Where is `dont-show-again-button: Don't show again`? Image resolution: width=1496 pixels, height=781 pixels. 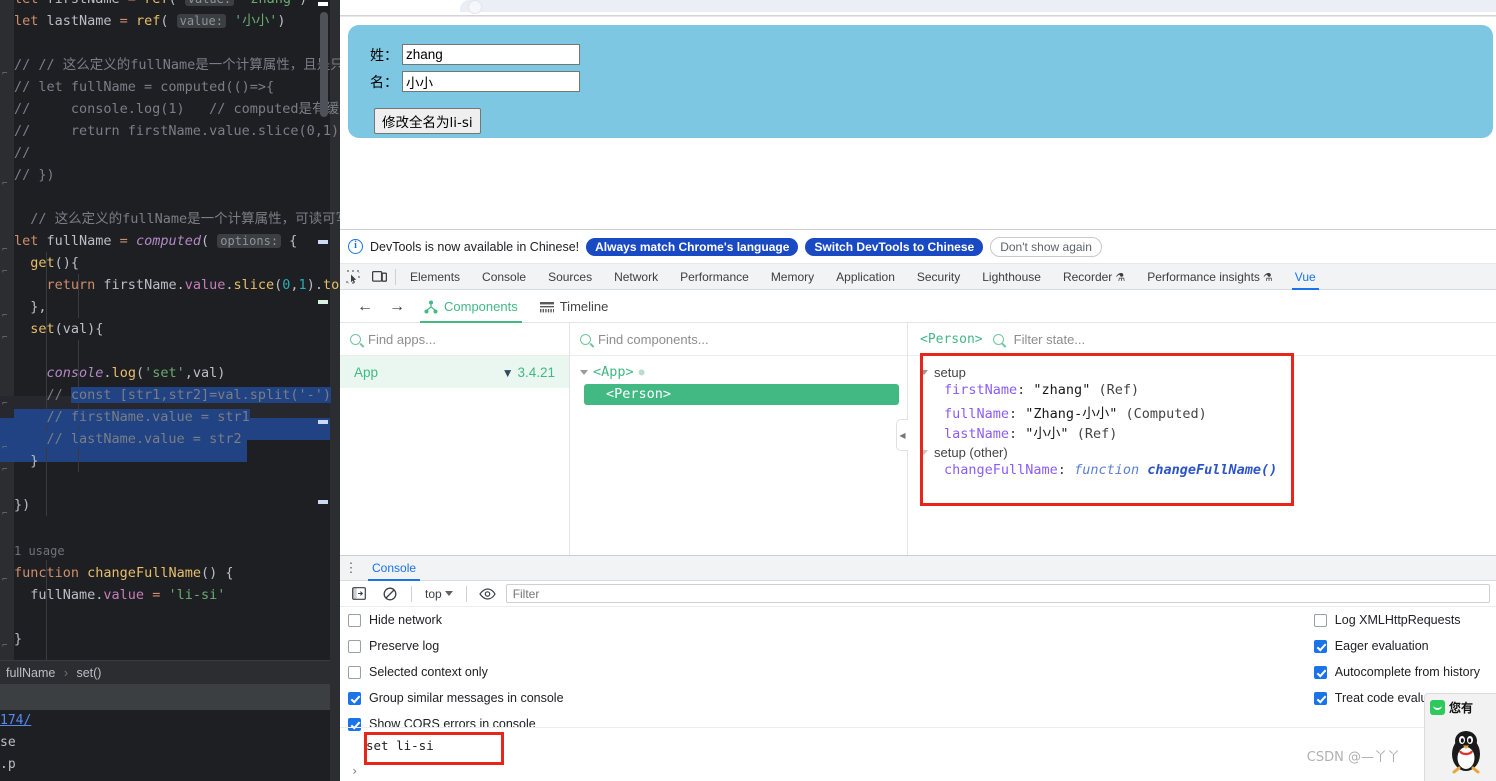
dont-show-again-button: Don't show again is located at coordinates (1046, 246).